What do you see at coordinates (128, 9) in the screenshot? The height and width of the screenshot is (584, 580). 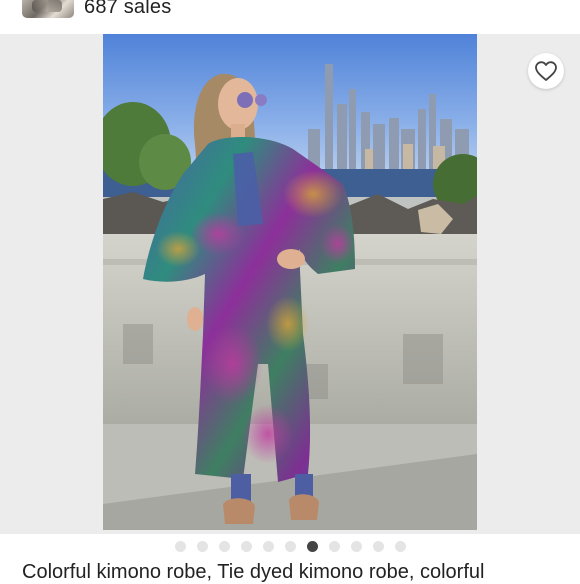 I see `shop-sales-count: 687 sales` at bounding box center [128, 9].